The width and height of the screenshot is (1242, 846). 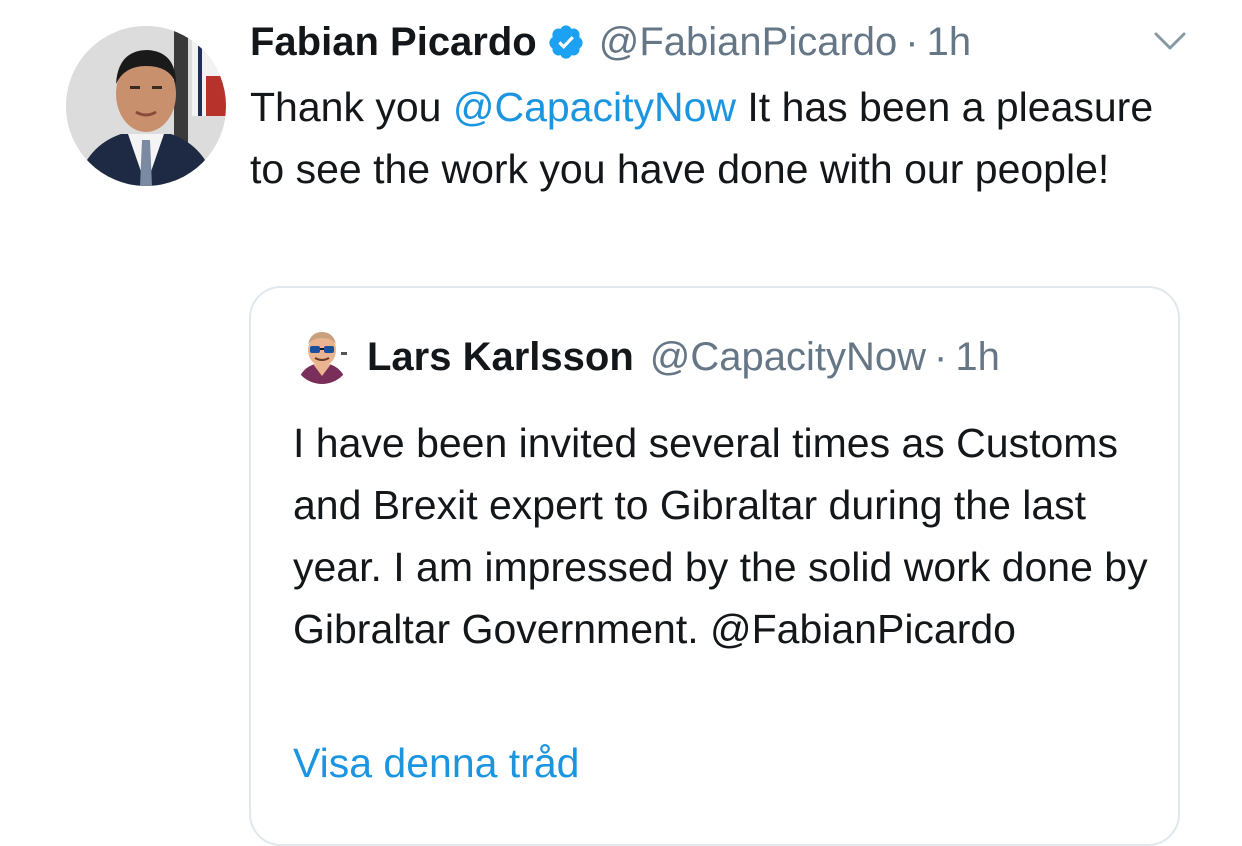 I want to click on tweet-header: Fabian Picardo @FabianPicardo · 1h, so click(x=610, y=42).